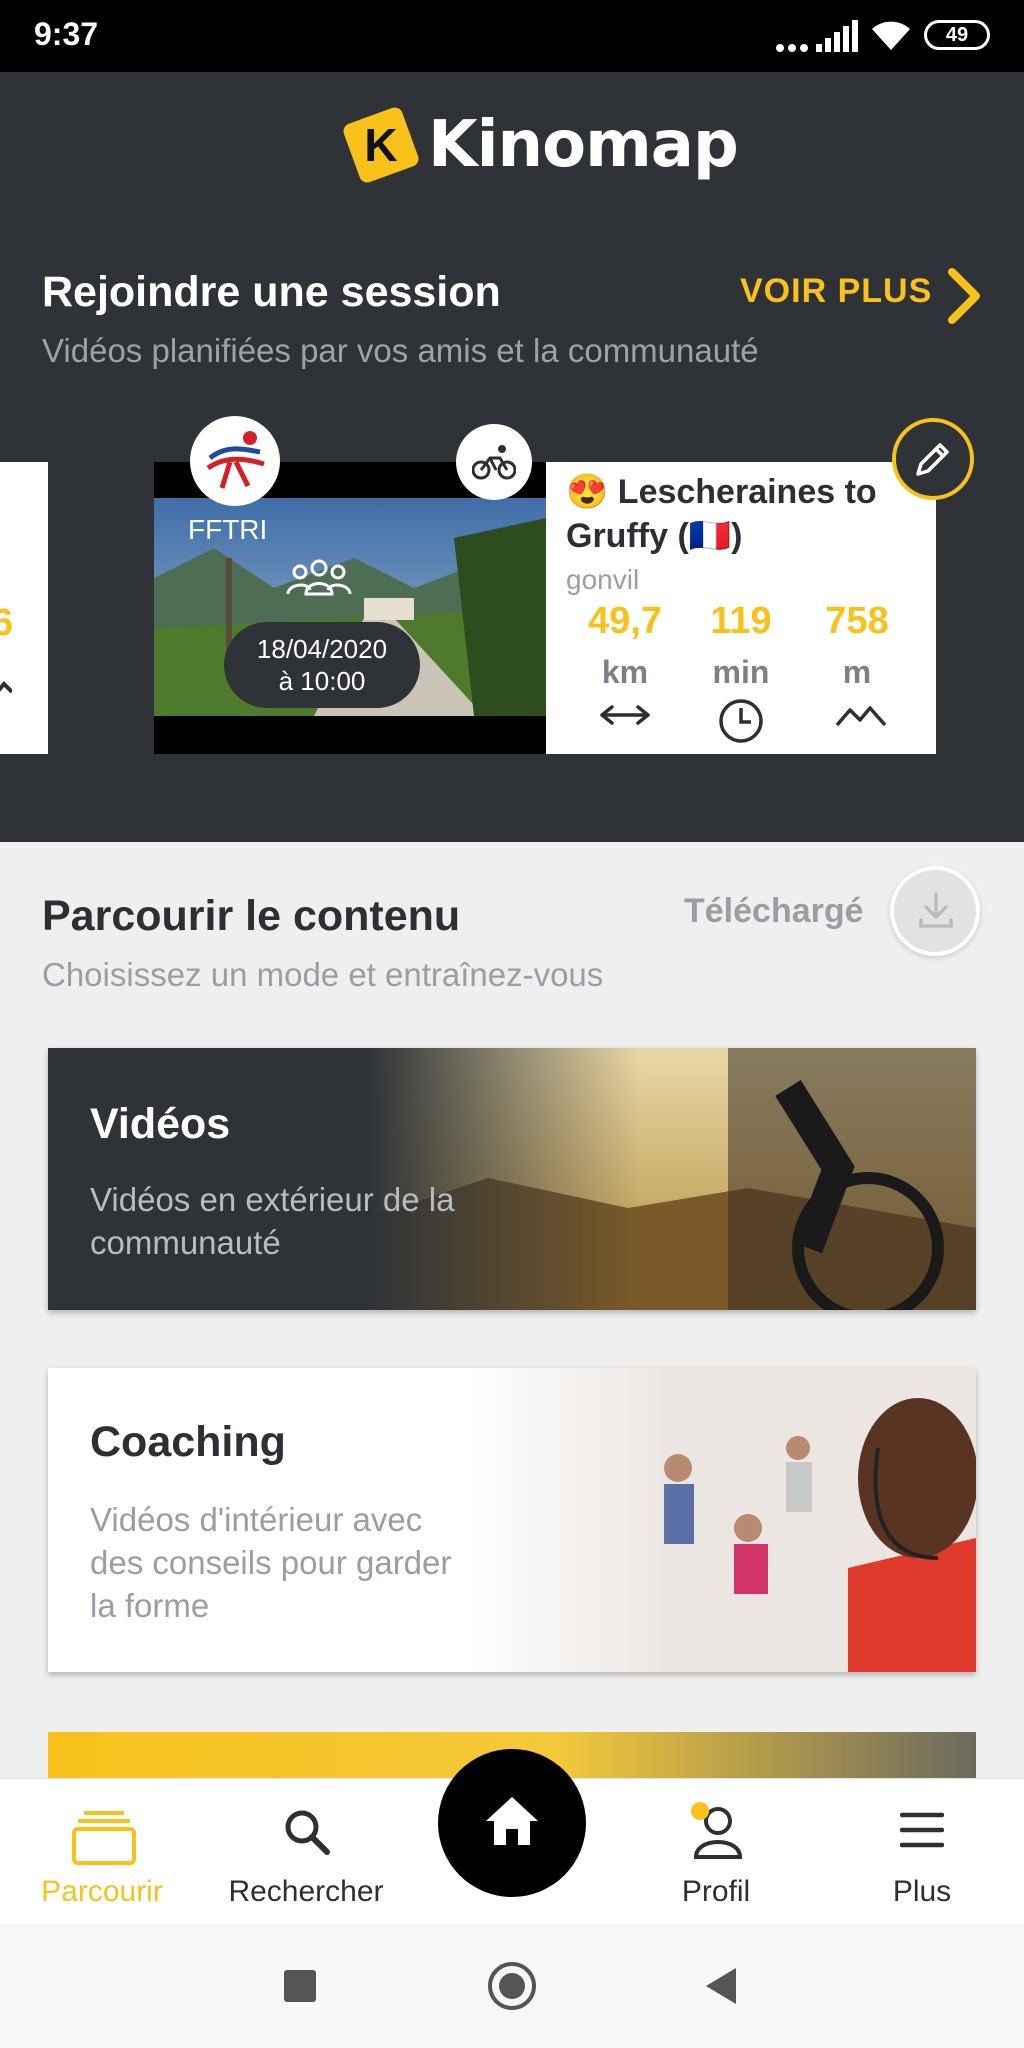  I want to click on cyclist-icon, so click(494, 462).